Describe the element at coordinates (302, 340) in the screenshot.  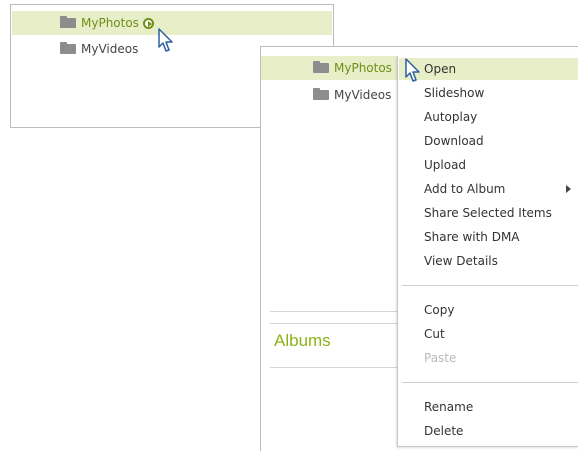
I see `albums-heading: Albums` at that location.